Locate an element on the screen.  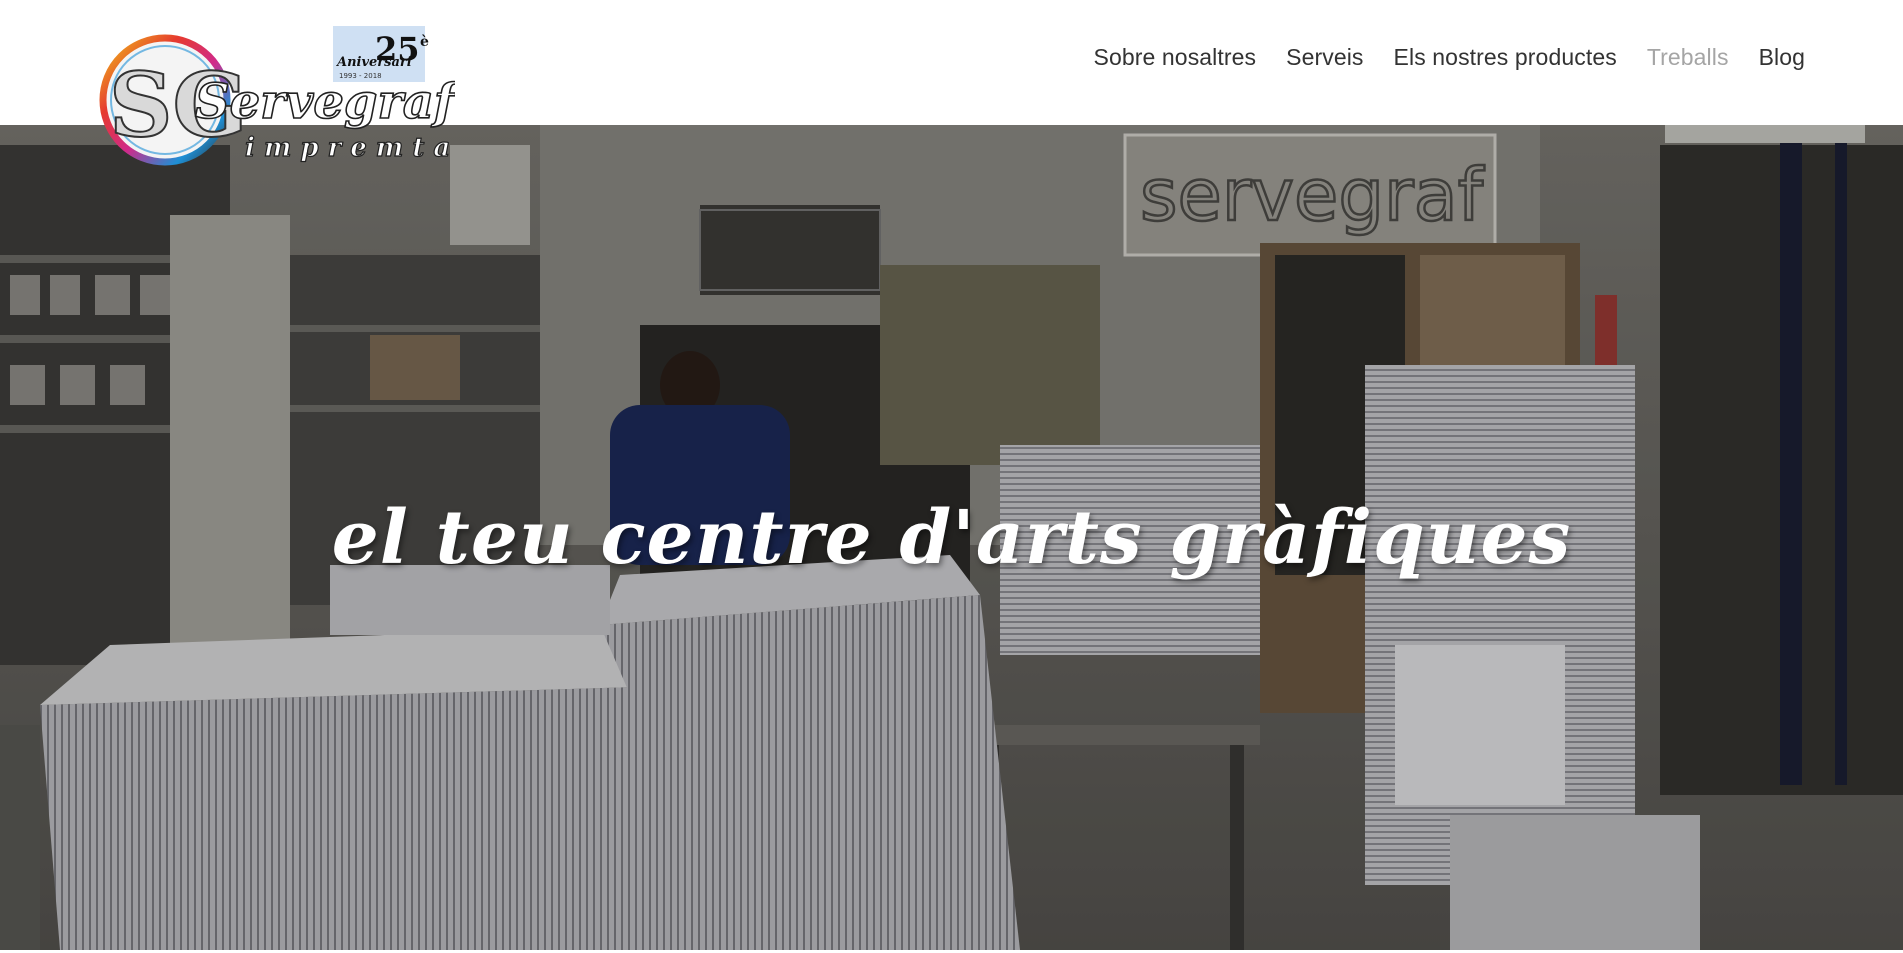
logo-brand-sub: impremta is located at coordinates (350, 148).